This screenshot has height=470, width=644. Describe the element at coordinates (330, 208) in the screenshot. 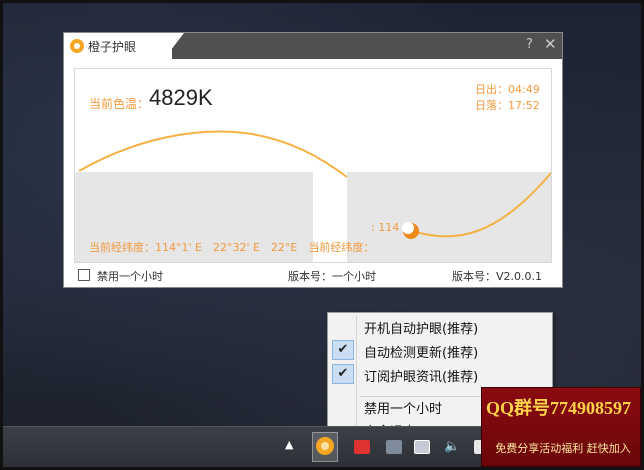

I see `curve-gap` at that location.